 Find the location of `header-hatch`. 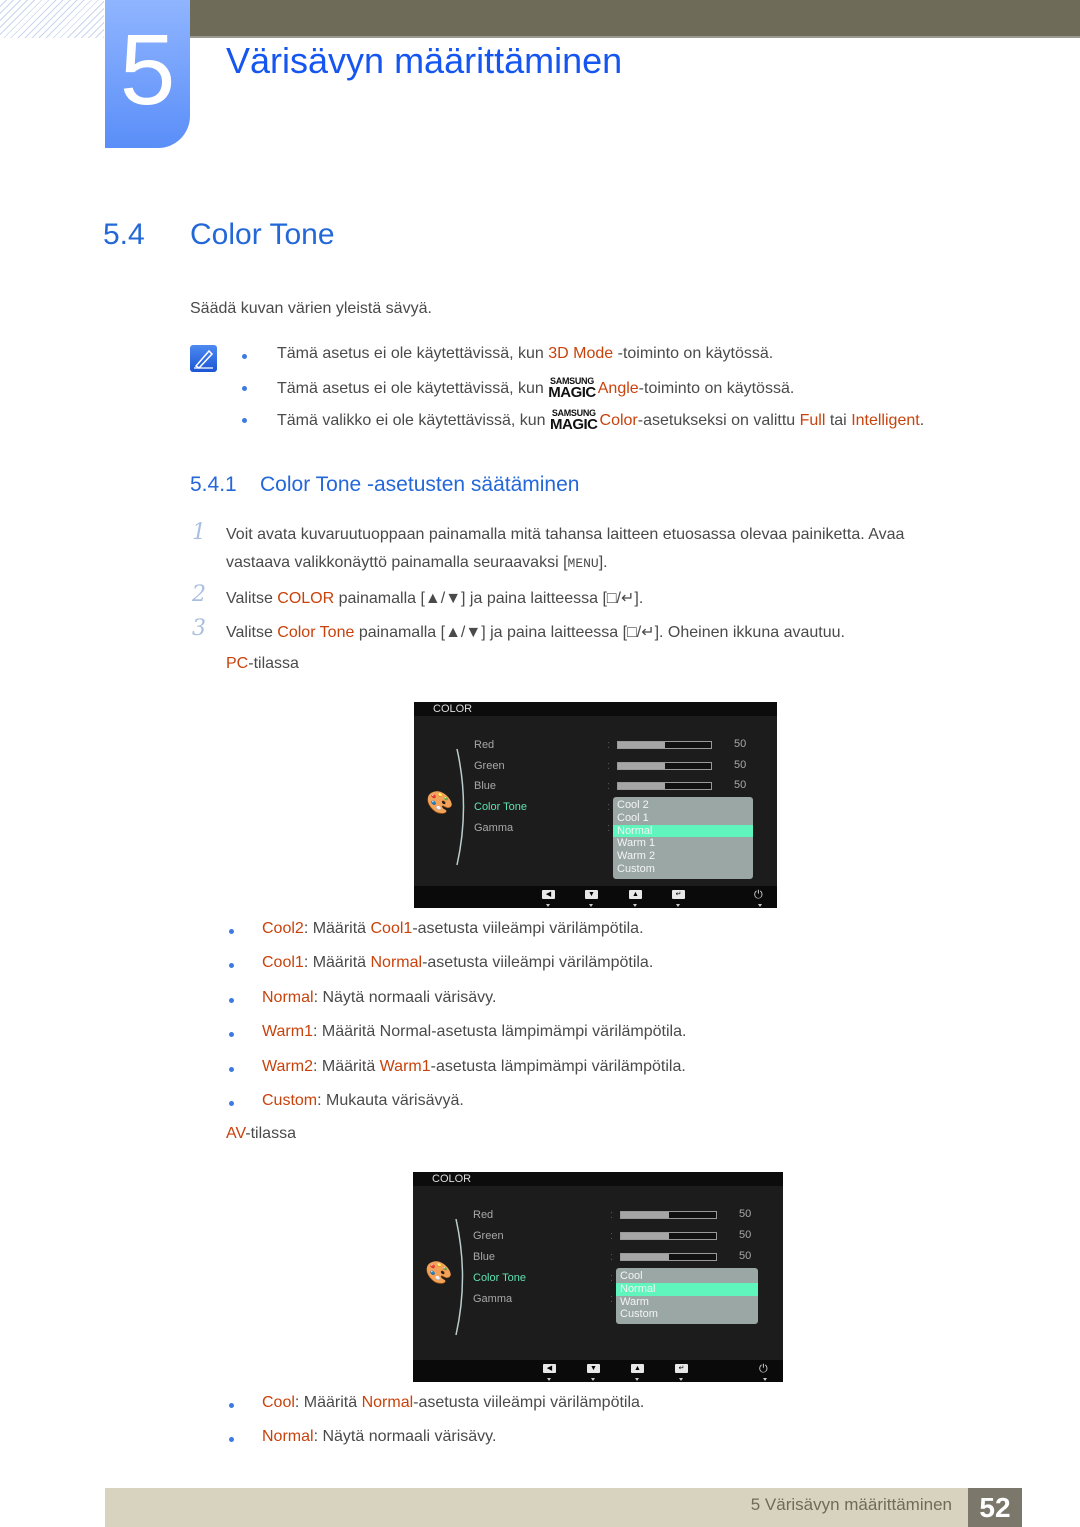

header-hatch is located at coordinates (52, 19).